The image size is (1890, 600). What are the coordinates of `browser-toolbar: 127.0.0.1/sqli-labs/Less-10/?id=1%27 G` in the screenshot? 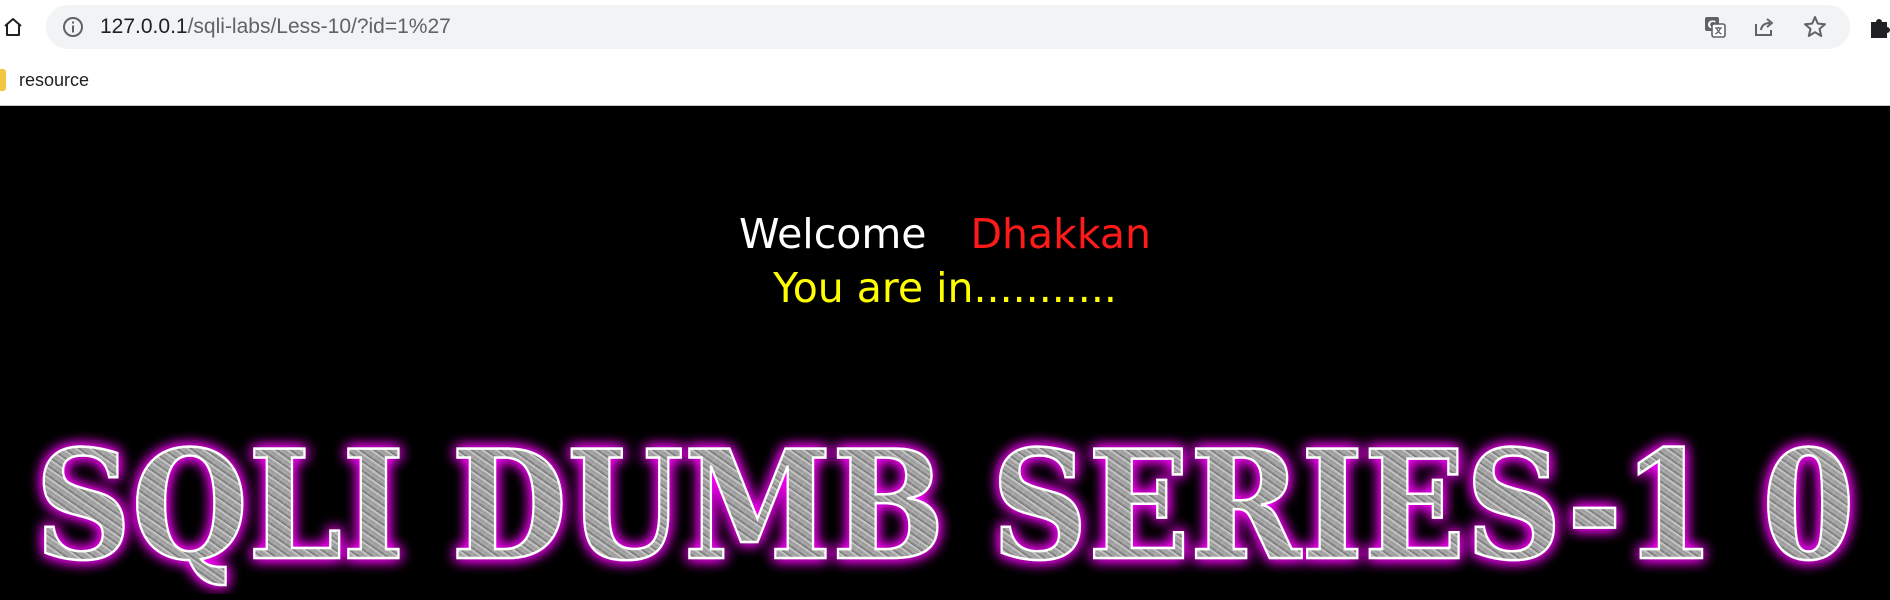 It's located at (945, 27).